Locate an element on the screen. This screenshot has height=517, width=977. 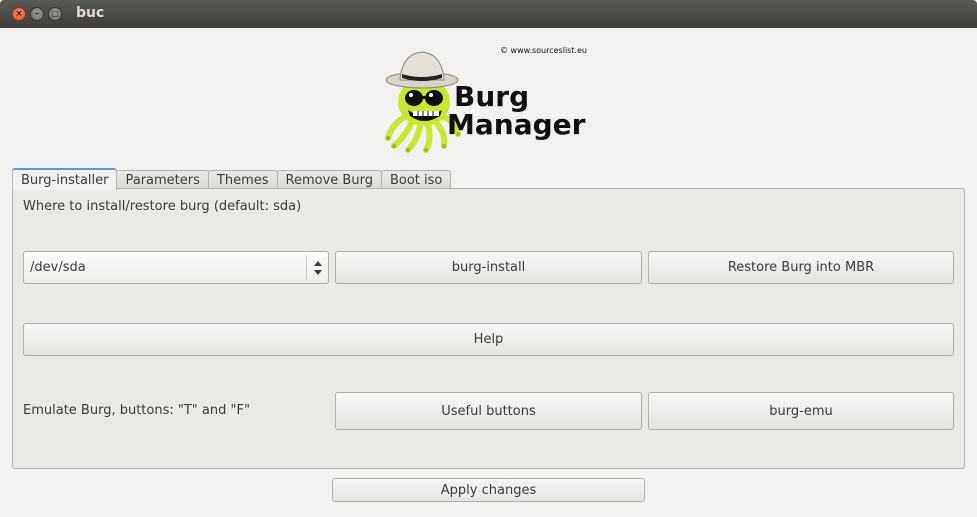
maximize-icon: □ is located at coordinates (55, 13).